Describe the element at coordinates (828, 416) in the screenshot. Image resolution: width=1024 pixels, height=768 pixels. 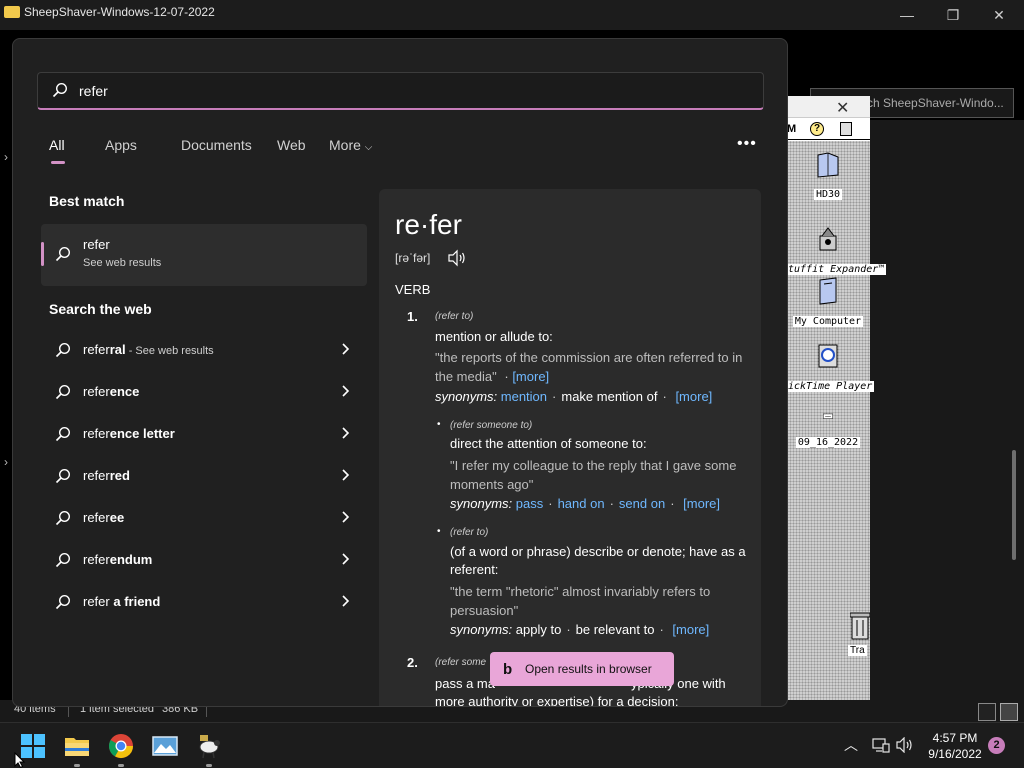
I see `file-icon` at that location.